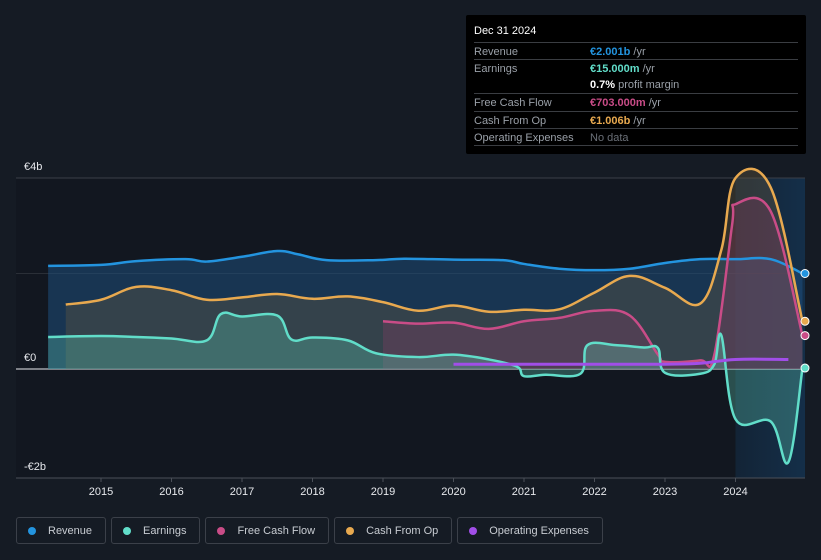  Describe the element at coordinates (622, 69) in the screenshot. I see `tooltip-row-value: €15.000m /yr` at that location.